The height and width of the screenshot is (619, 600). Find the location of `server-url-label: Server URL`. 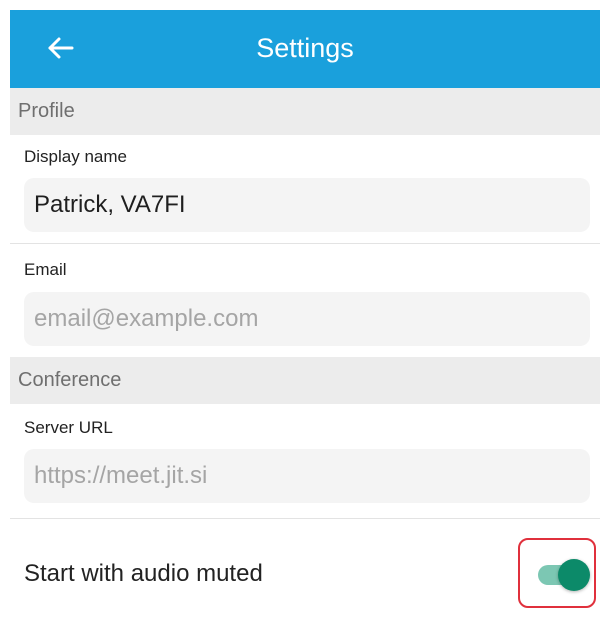

server-url-label: Server URL is located at coordinates (68, 427).